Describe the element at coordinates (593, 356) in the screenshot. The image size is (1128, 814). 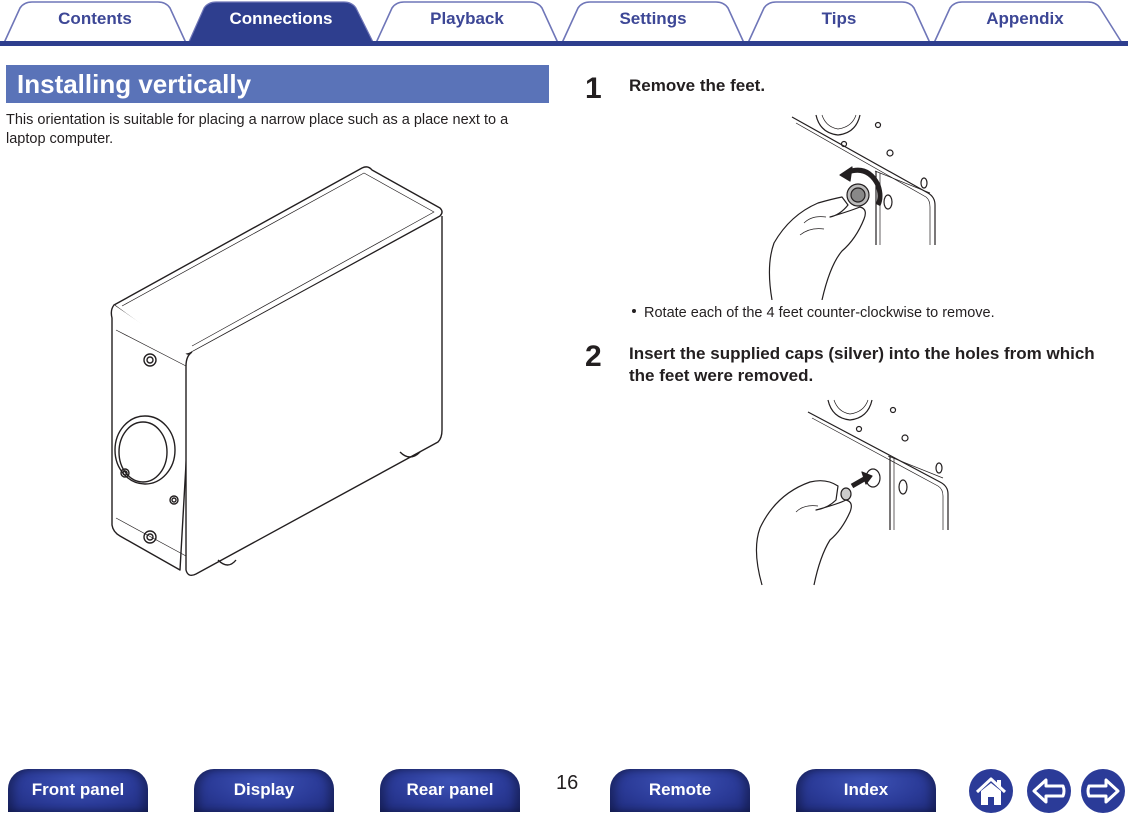
I see `step-2-number: 2` at that location.